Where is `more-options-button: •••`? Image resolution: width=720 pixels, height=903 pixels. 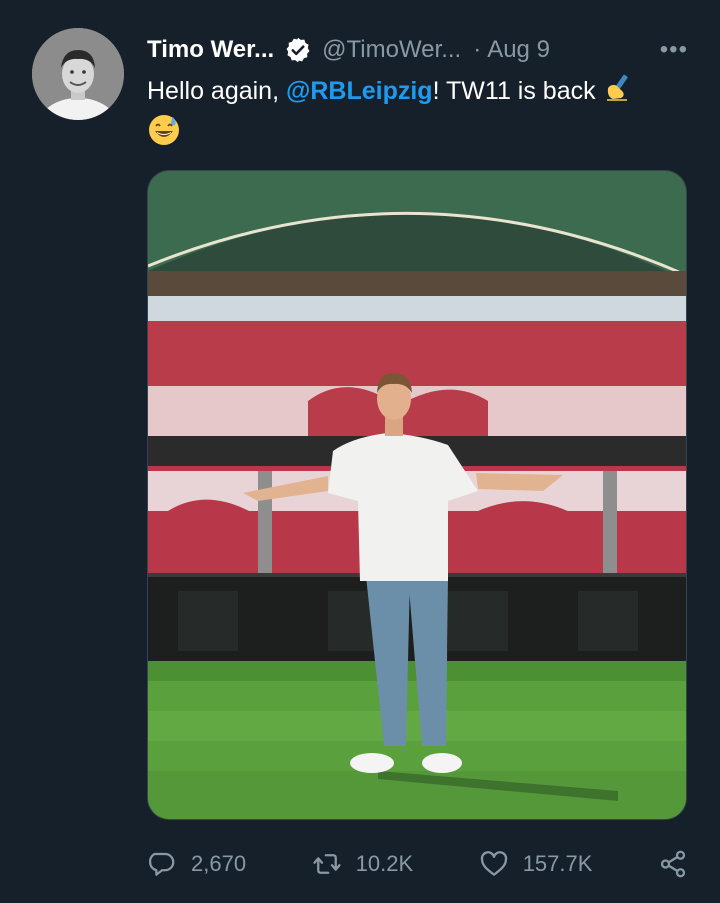
more-options-button: ••• is located at coordinates (674, 50).